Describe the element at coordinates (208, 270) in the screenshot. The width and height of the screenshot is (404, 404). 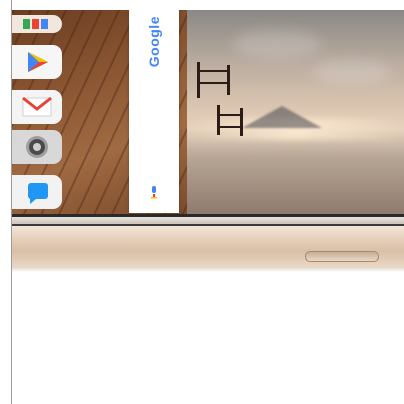
I see `phone-shadow` at that location.